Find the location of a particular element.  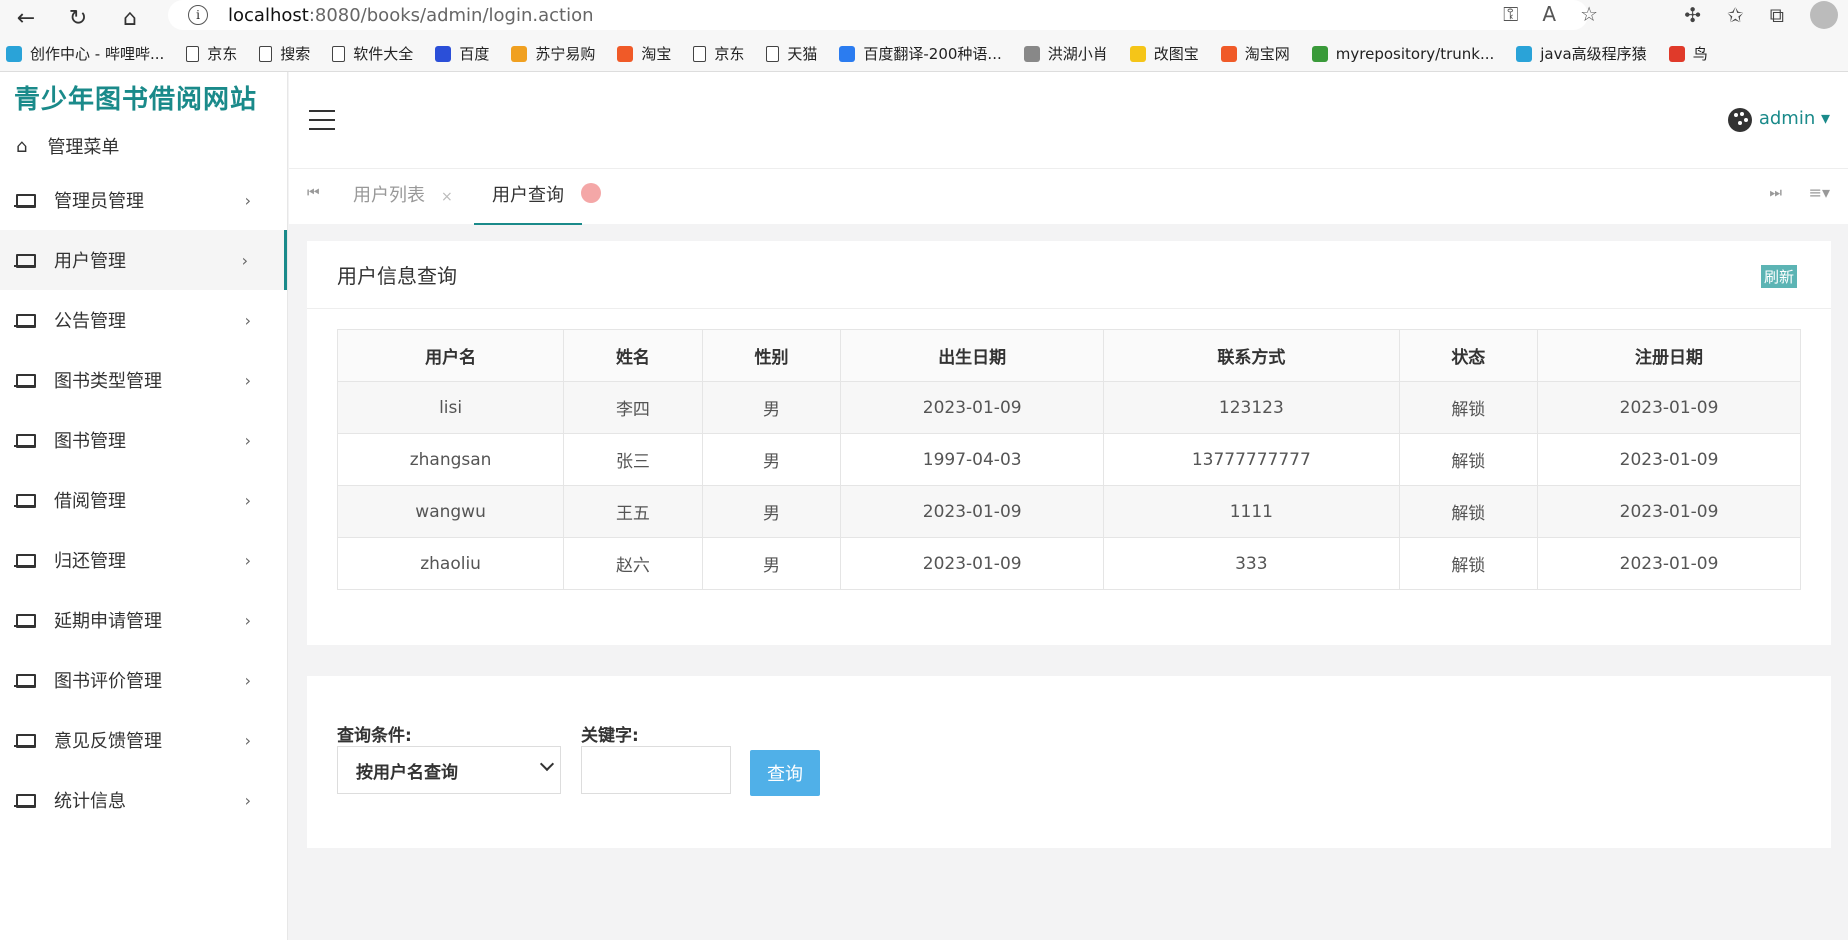

bookmark-label: 淘宝 is located at coordinates (656, 54).